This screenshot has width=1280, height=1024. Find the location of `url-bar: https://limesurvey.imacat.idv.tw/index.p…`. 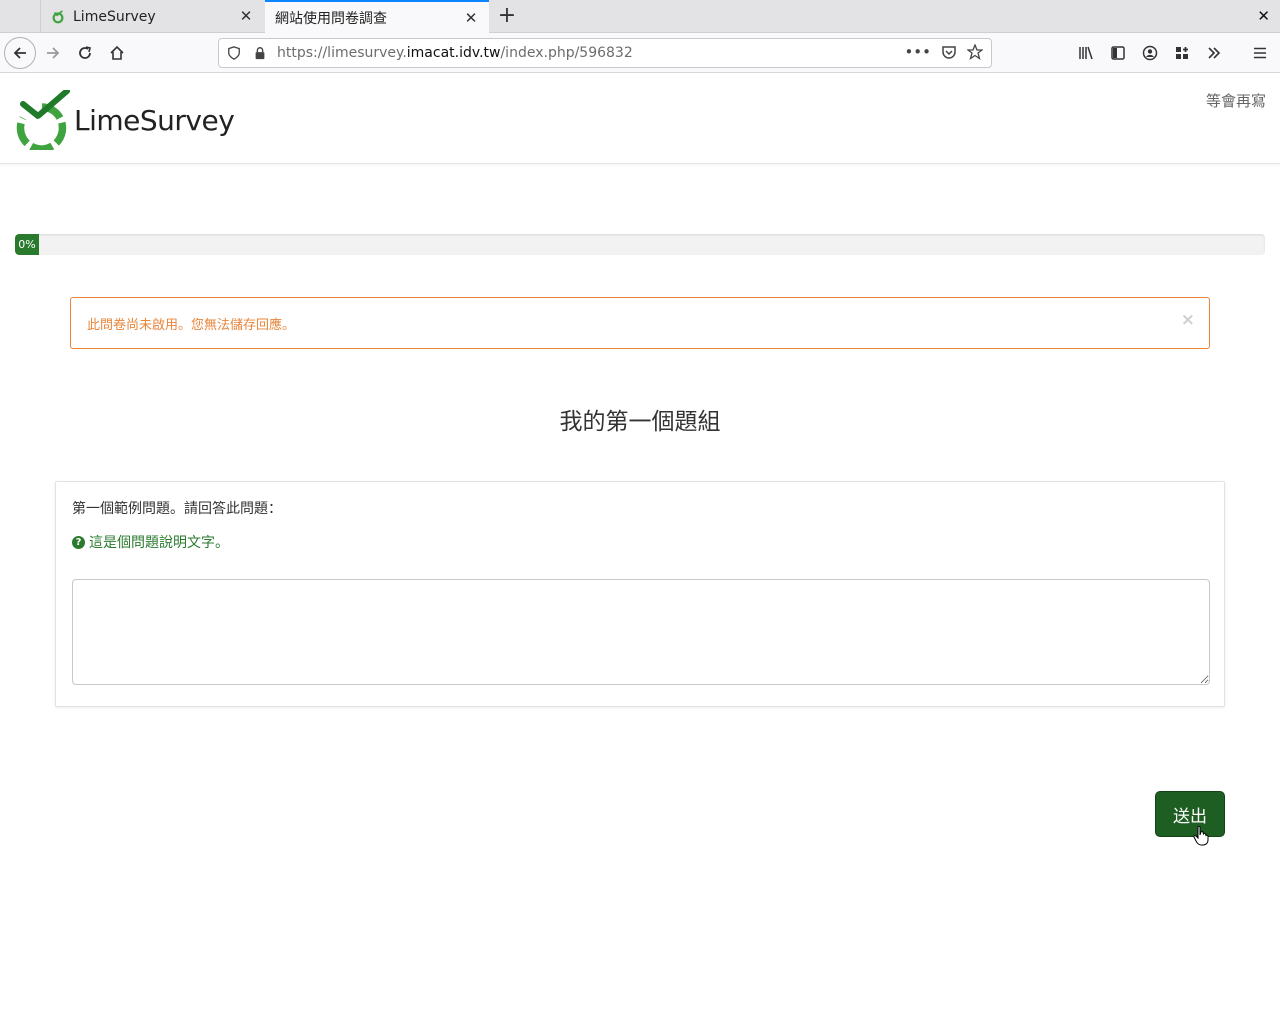

url-bar: https://limesurvey.imacat.idv.tw/index.p… is located at coordinates (605, 53).